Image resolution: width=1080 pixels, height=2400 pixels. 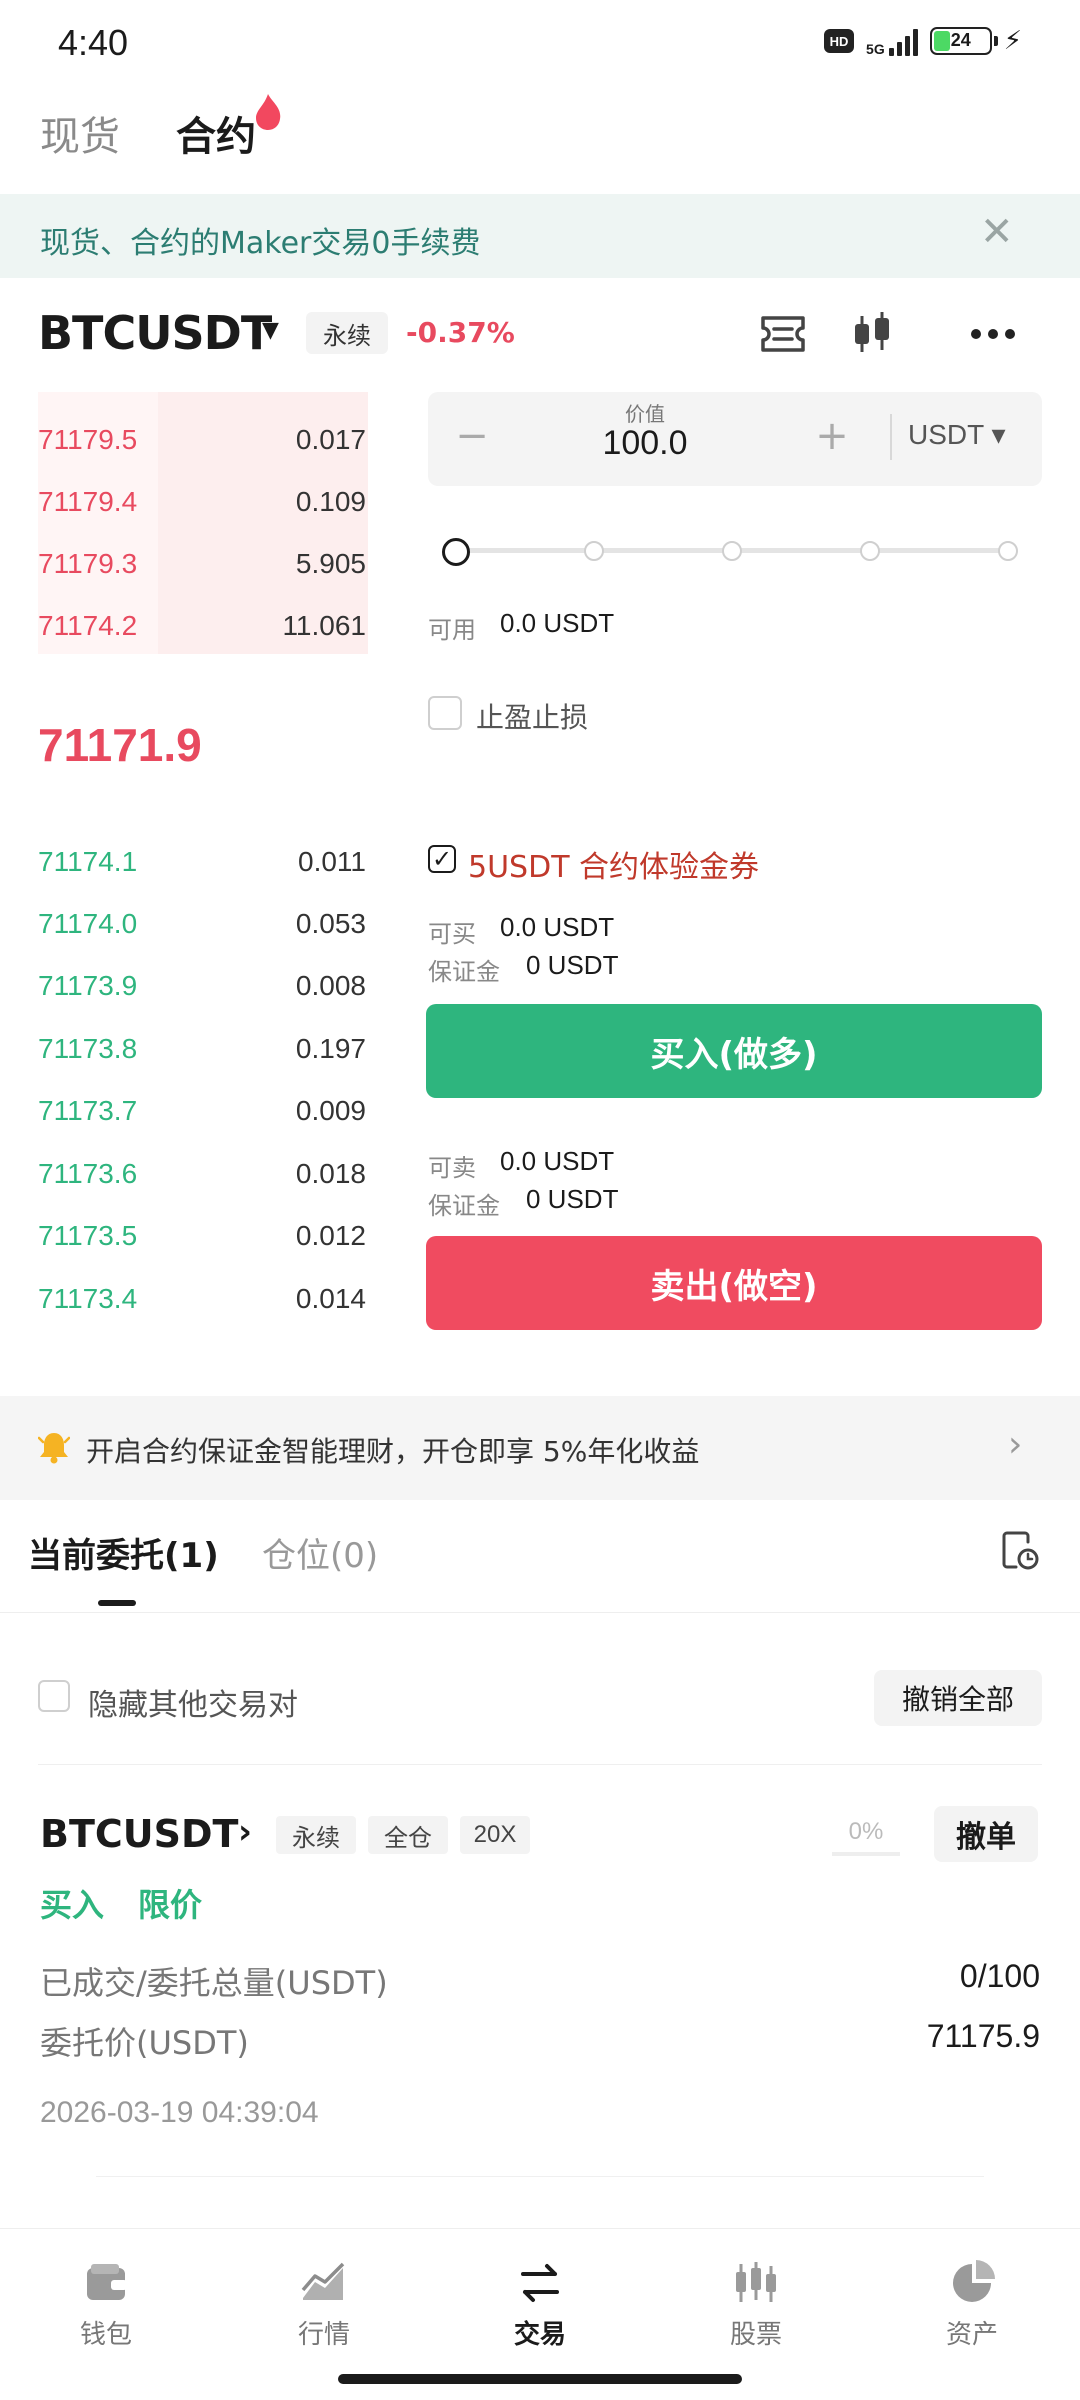 What do you see at coordinates (155, 333) in the screenshot?
I see `symbol-selector: BTCUSDT` at bounding box center [155, 333].